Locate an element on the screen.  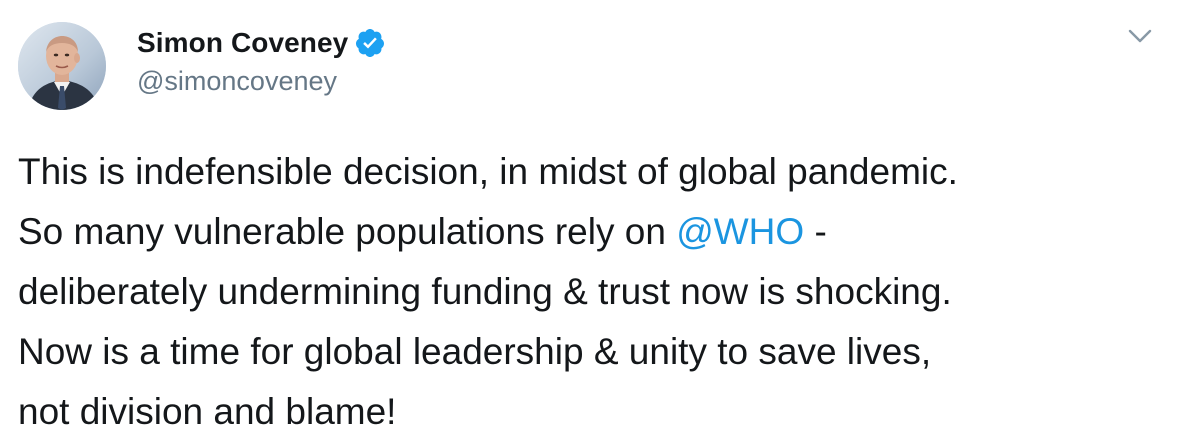
mention-link: @WHO is located at coordinates (740, 231).